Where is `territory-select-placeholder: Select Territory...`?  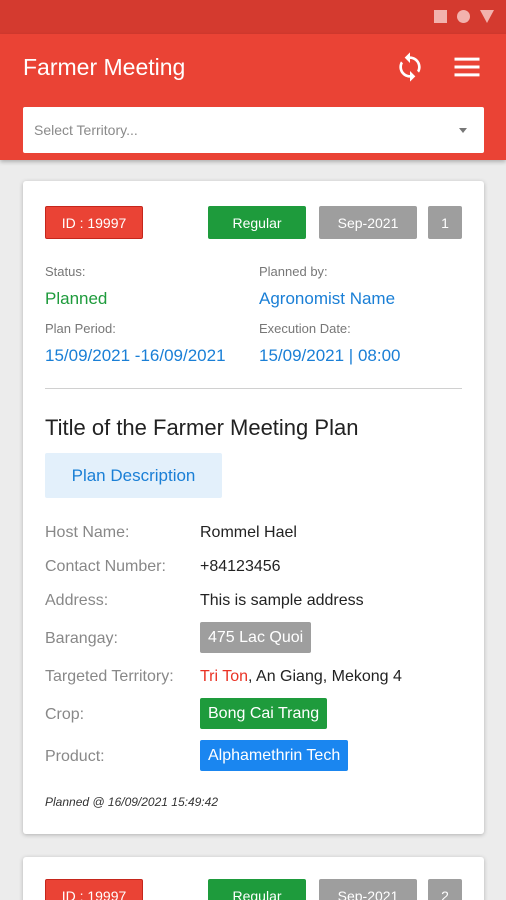
territory-select-placeholder: Select Territory... is located at coordinates (86, 130).